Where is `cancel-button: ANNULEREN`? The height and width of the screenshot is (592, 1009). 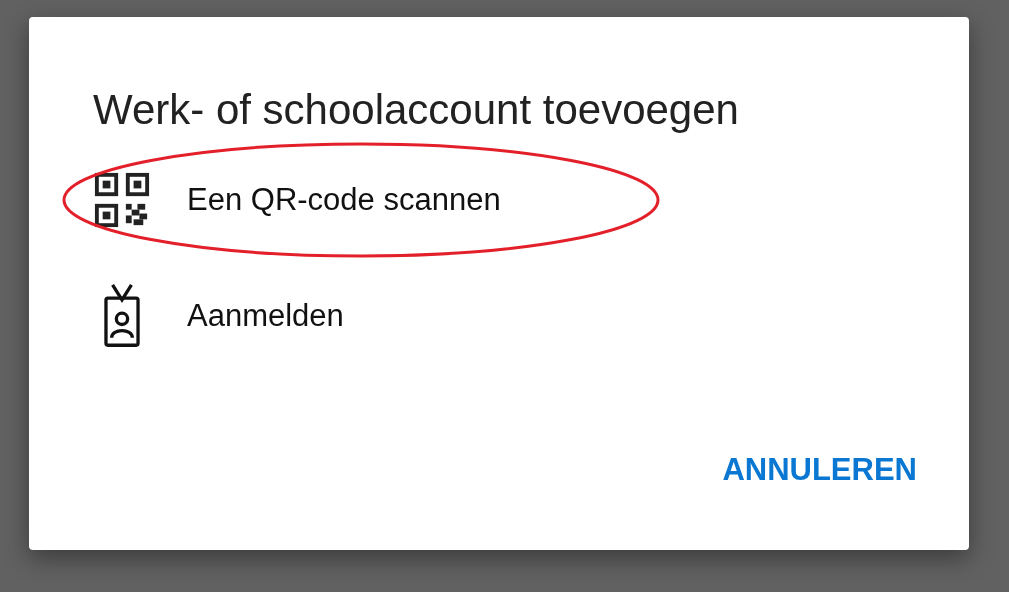
cancel-button: ANNULEREN is located at coordinates (819, 470).